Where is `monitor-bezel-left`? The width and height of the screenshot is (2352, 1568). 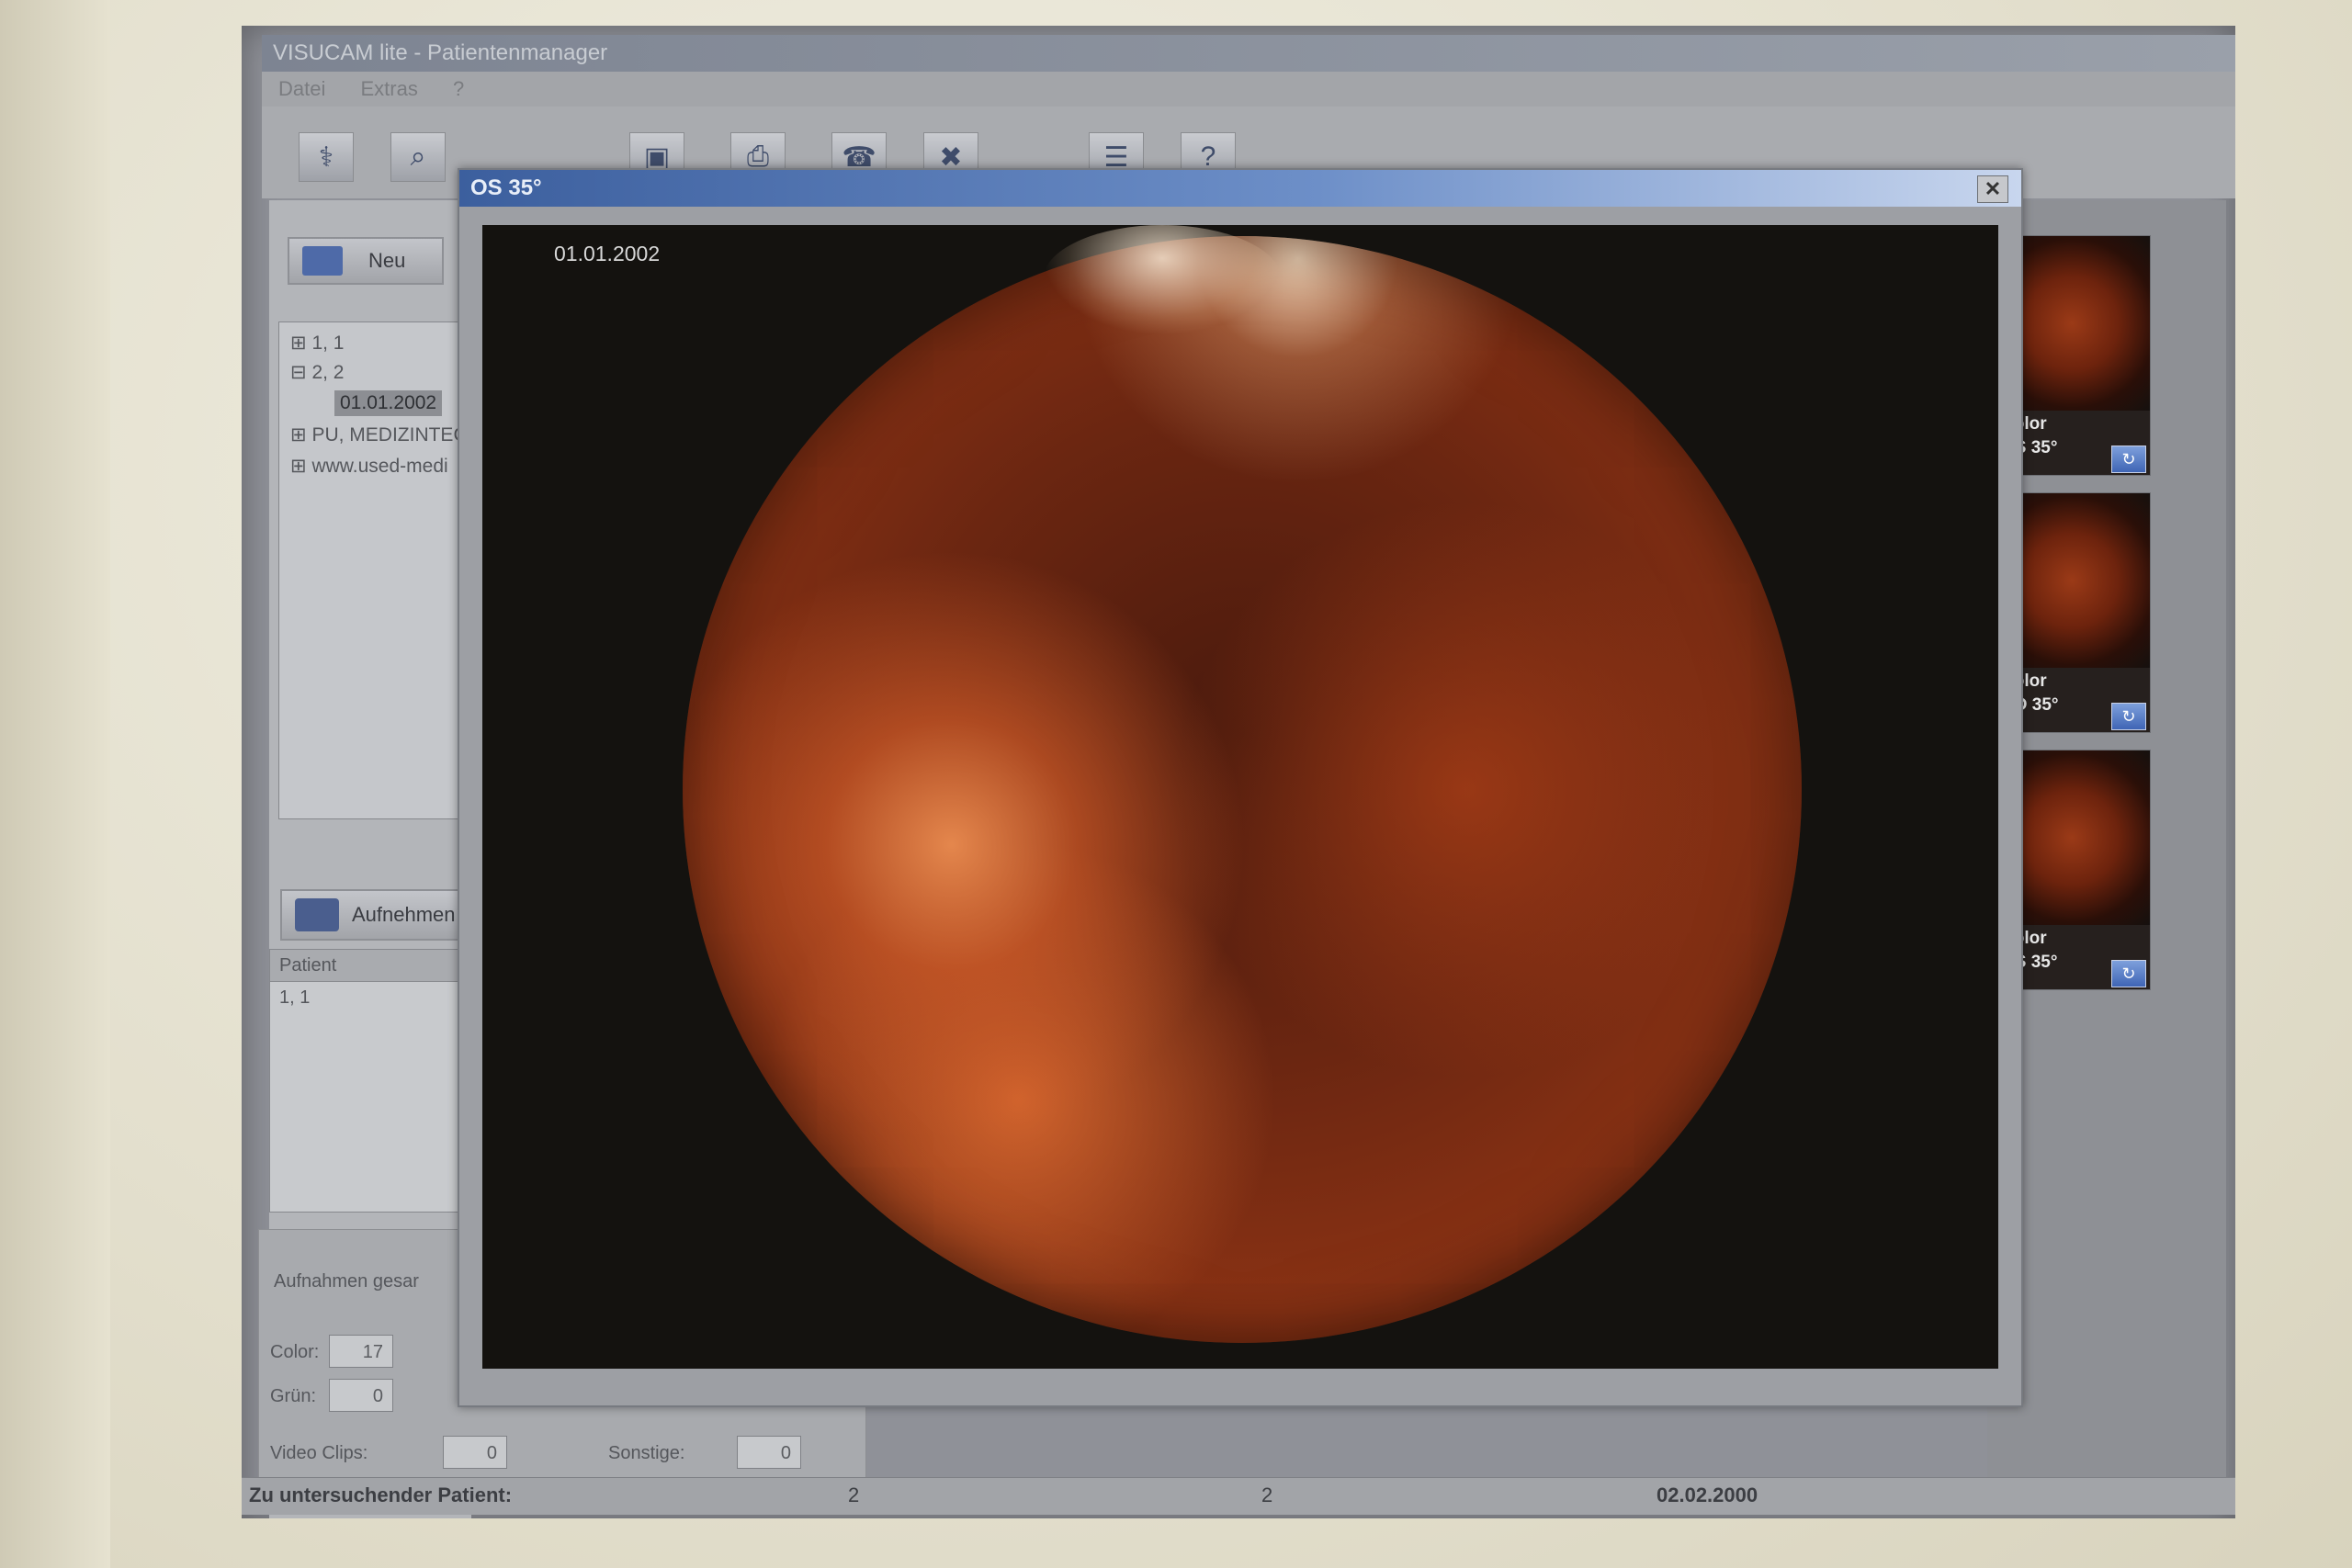 monitor-bezel-left is located at coordinates (55, 784).